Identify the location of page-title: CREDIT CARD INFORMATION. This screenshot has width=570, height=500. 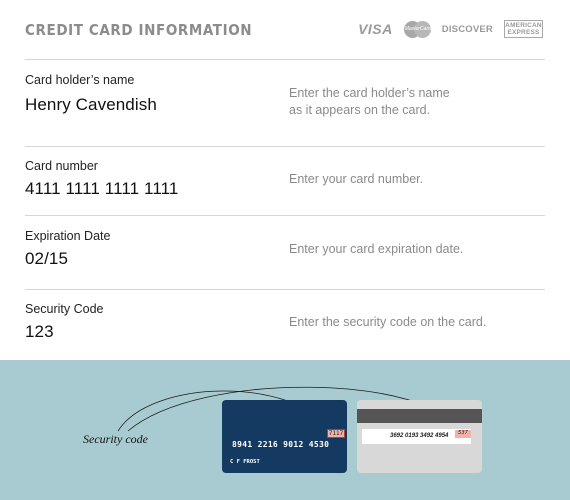
(139, 30).